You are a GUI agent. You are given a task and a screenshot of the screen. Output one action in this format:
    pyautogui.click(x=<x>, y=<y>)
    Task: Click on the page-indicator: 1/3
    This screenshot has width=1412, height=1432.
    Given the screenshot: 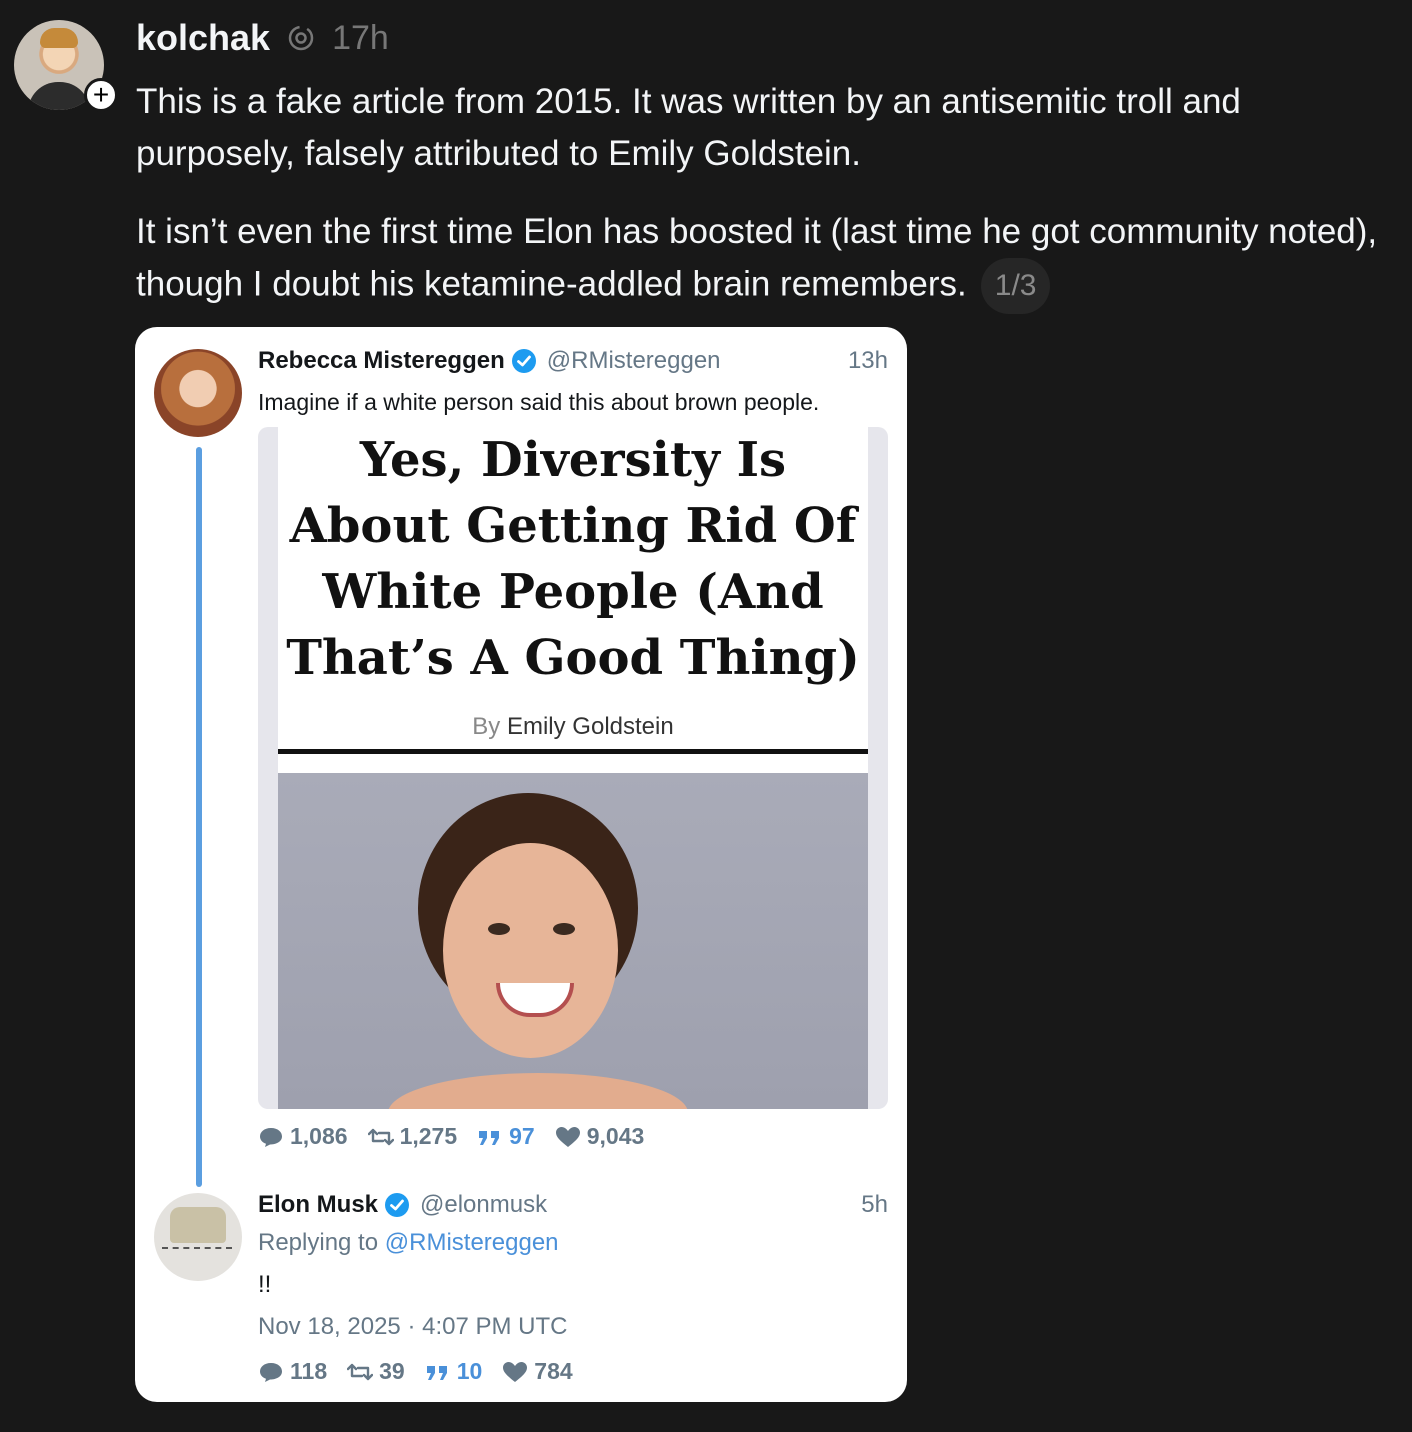 What is the action you would take?
    pyautogui.click(x=1015, y=286)
    